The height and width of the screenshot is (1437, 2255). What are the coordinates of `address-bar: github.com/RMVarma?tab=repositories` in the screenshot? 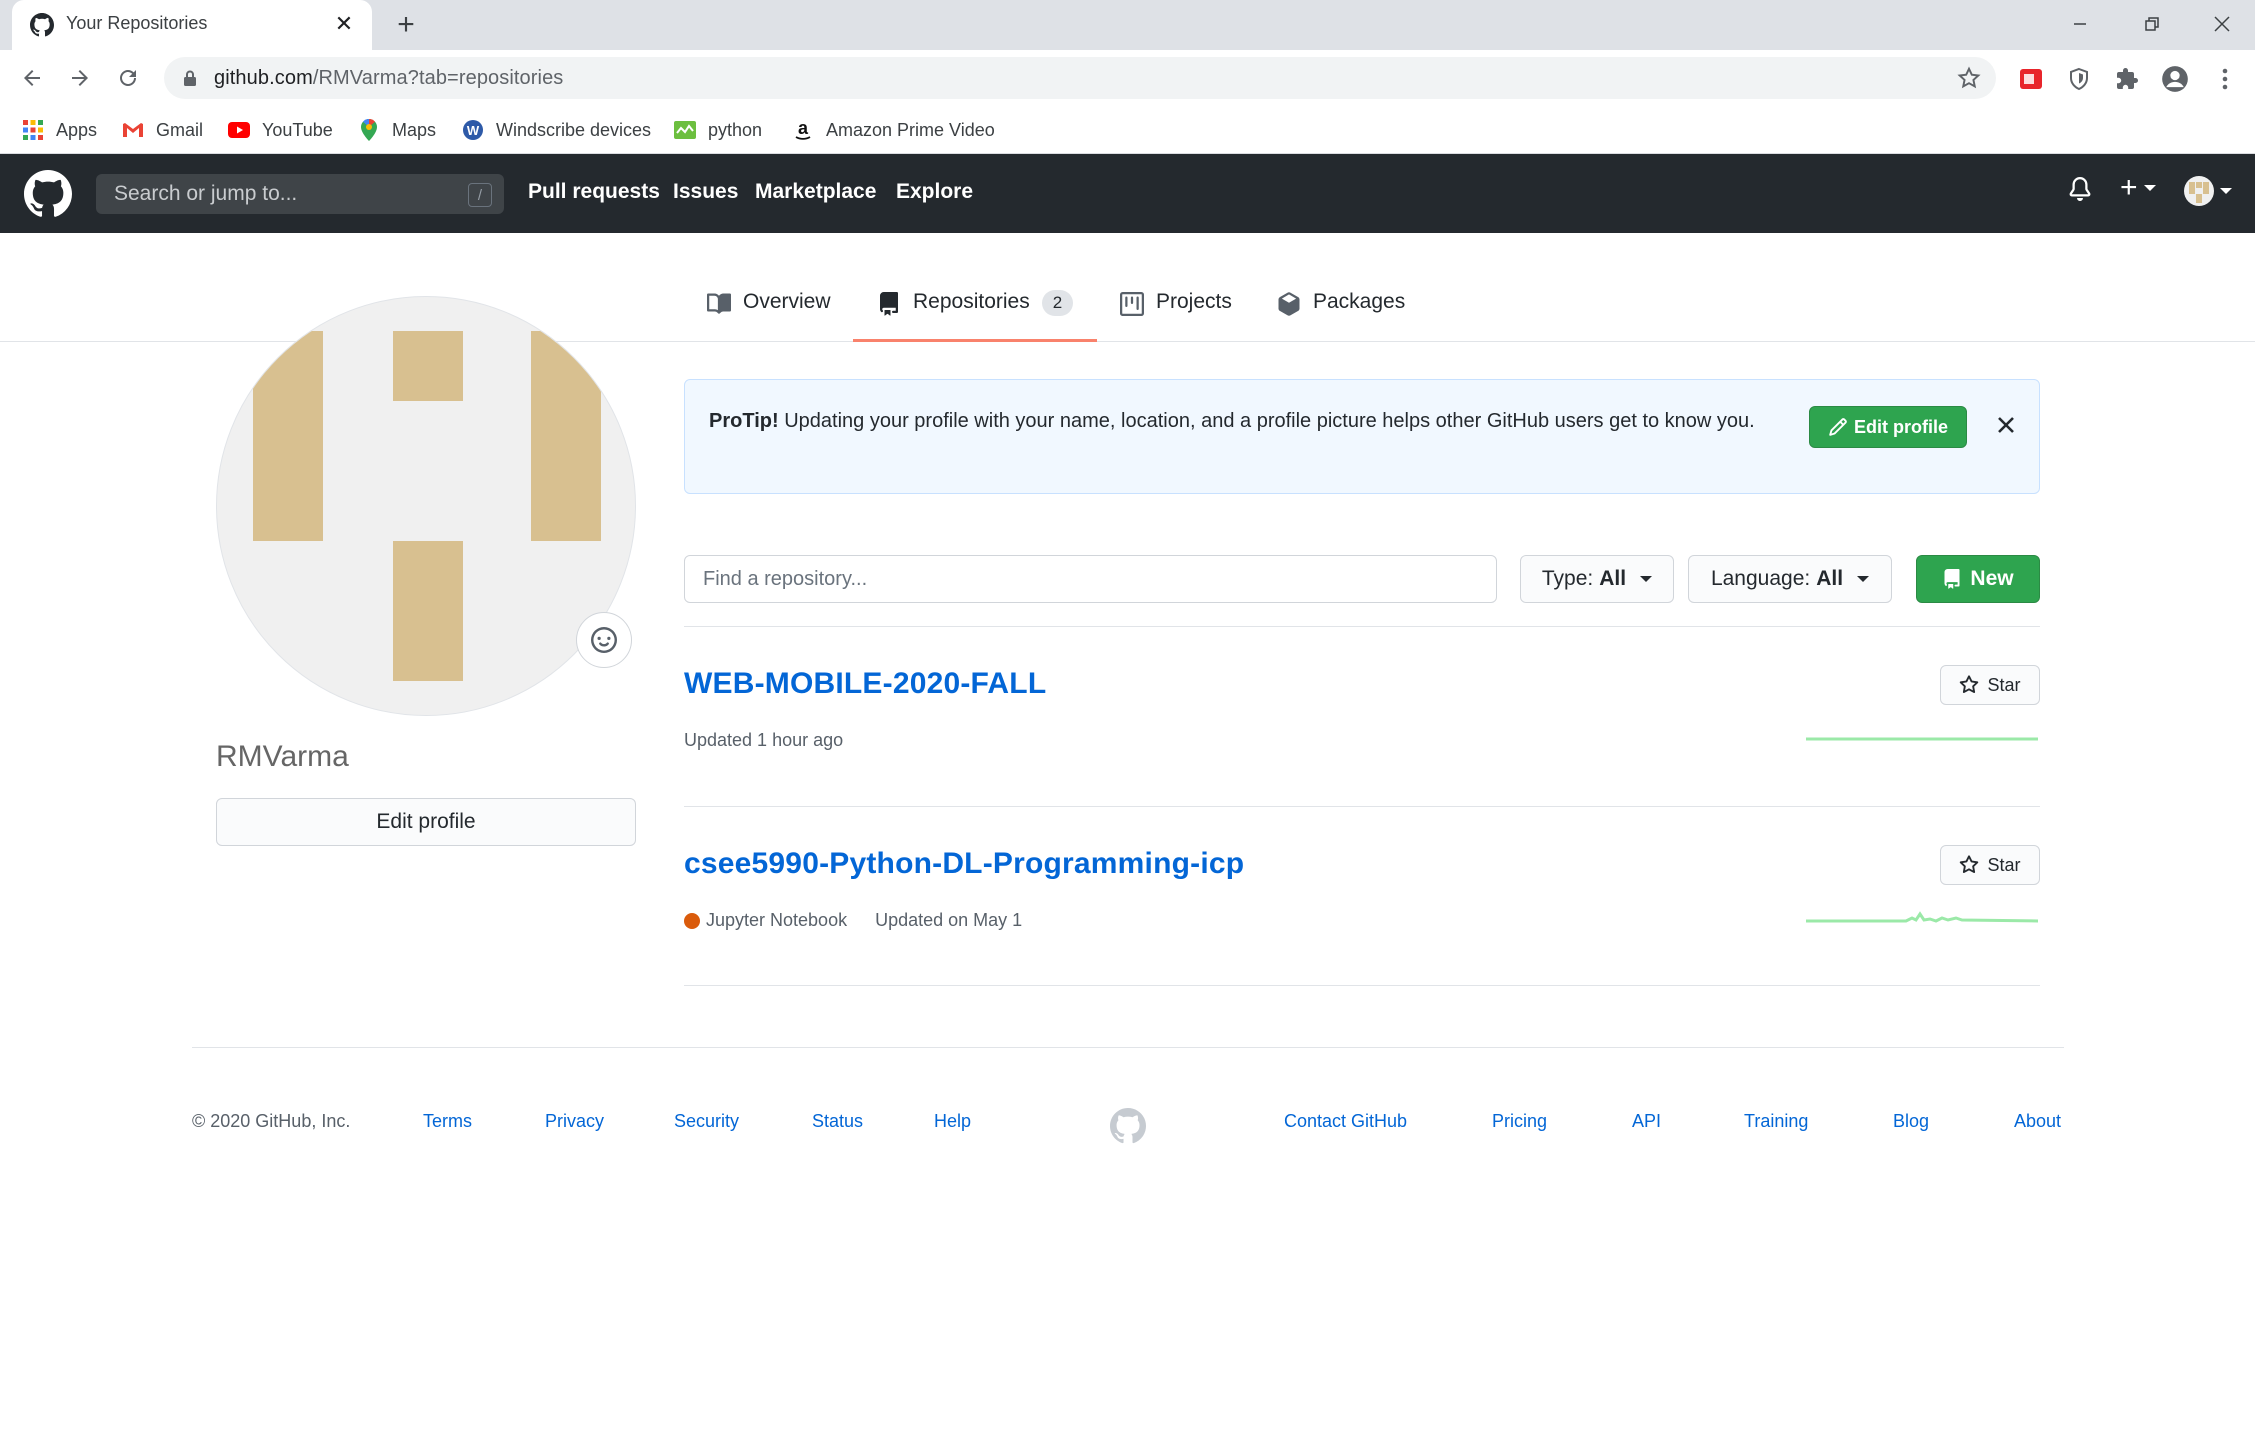 It's located at (1080, 78).